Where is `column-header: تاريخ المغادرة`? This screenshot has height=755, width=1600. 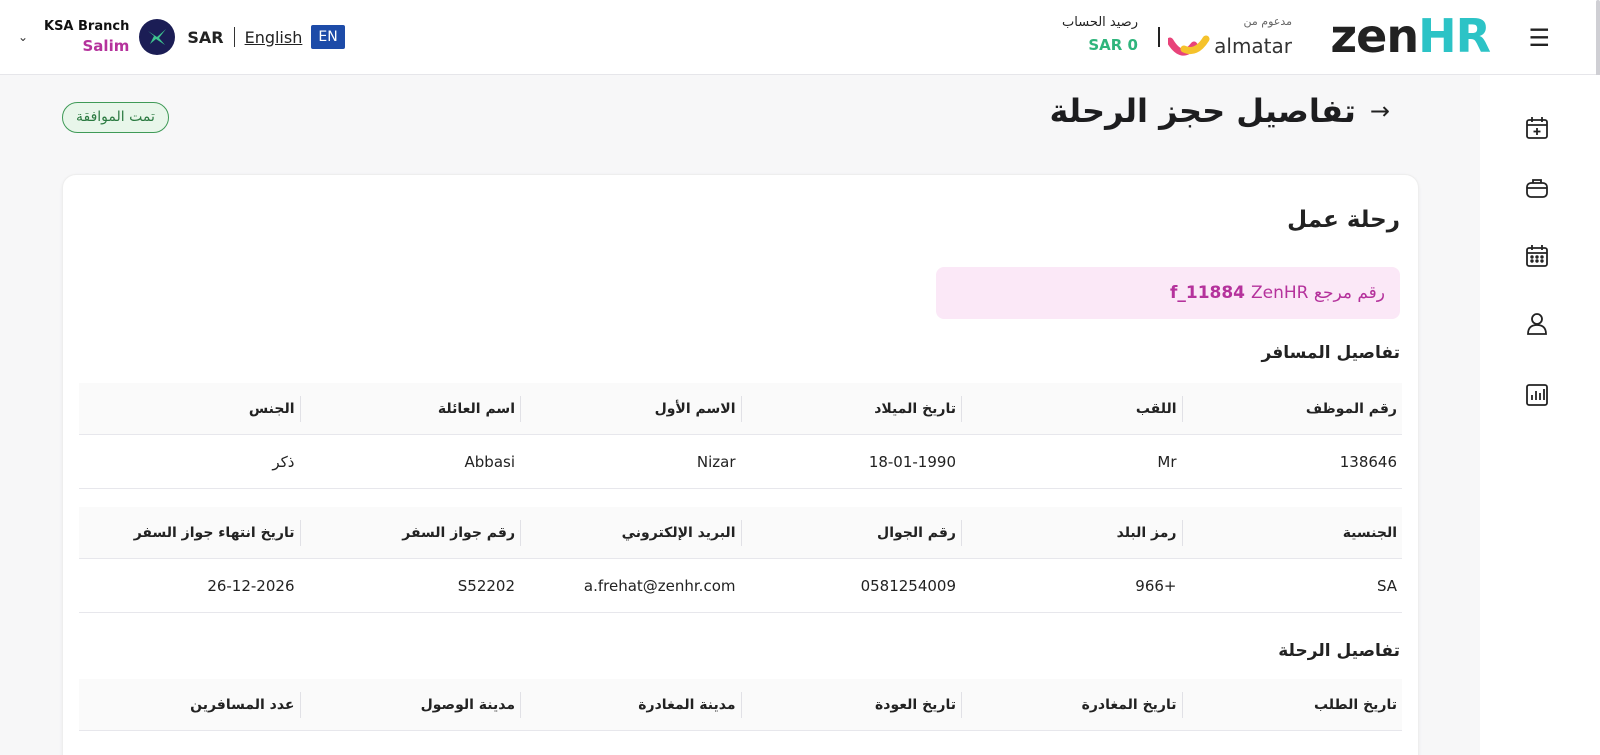
column-header: تاريخ المغادرة is located at coordinates (1071, 705).